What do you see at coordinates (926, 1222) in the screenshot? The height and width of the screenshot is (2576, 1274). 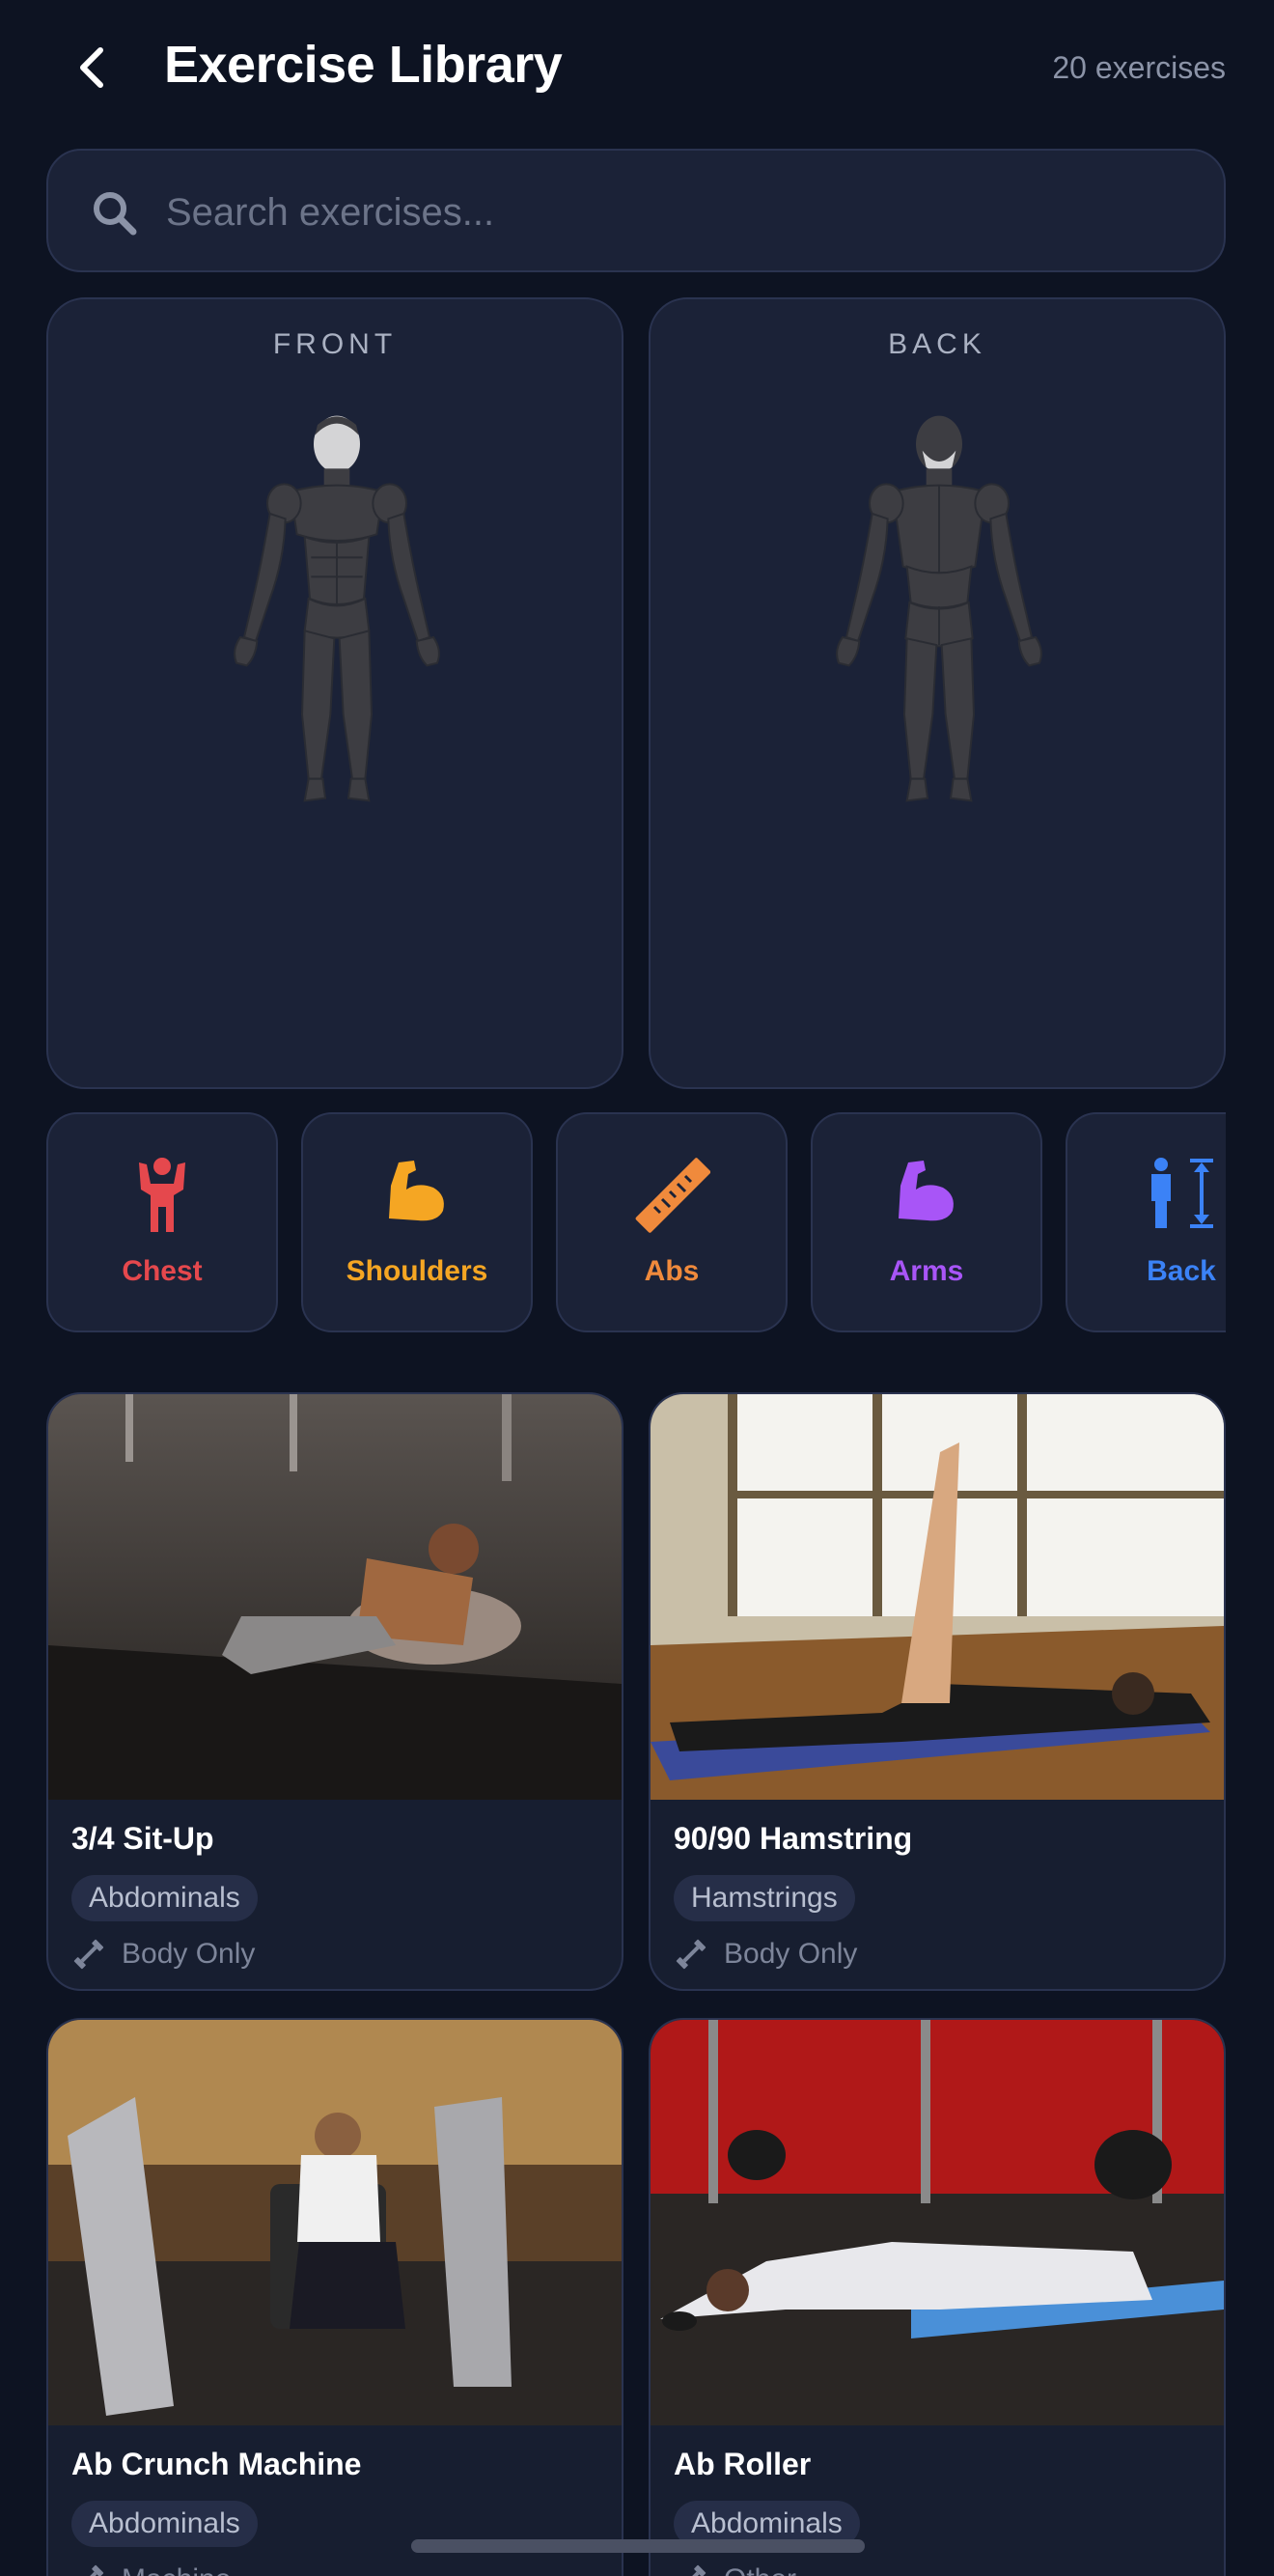 I see `category-arms: Arms` at bounding box center [926, 1222].